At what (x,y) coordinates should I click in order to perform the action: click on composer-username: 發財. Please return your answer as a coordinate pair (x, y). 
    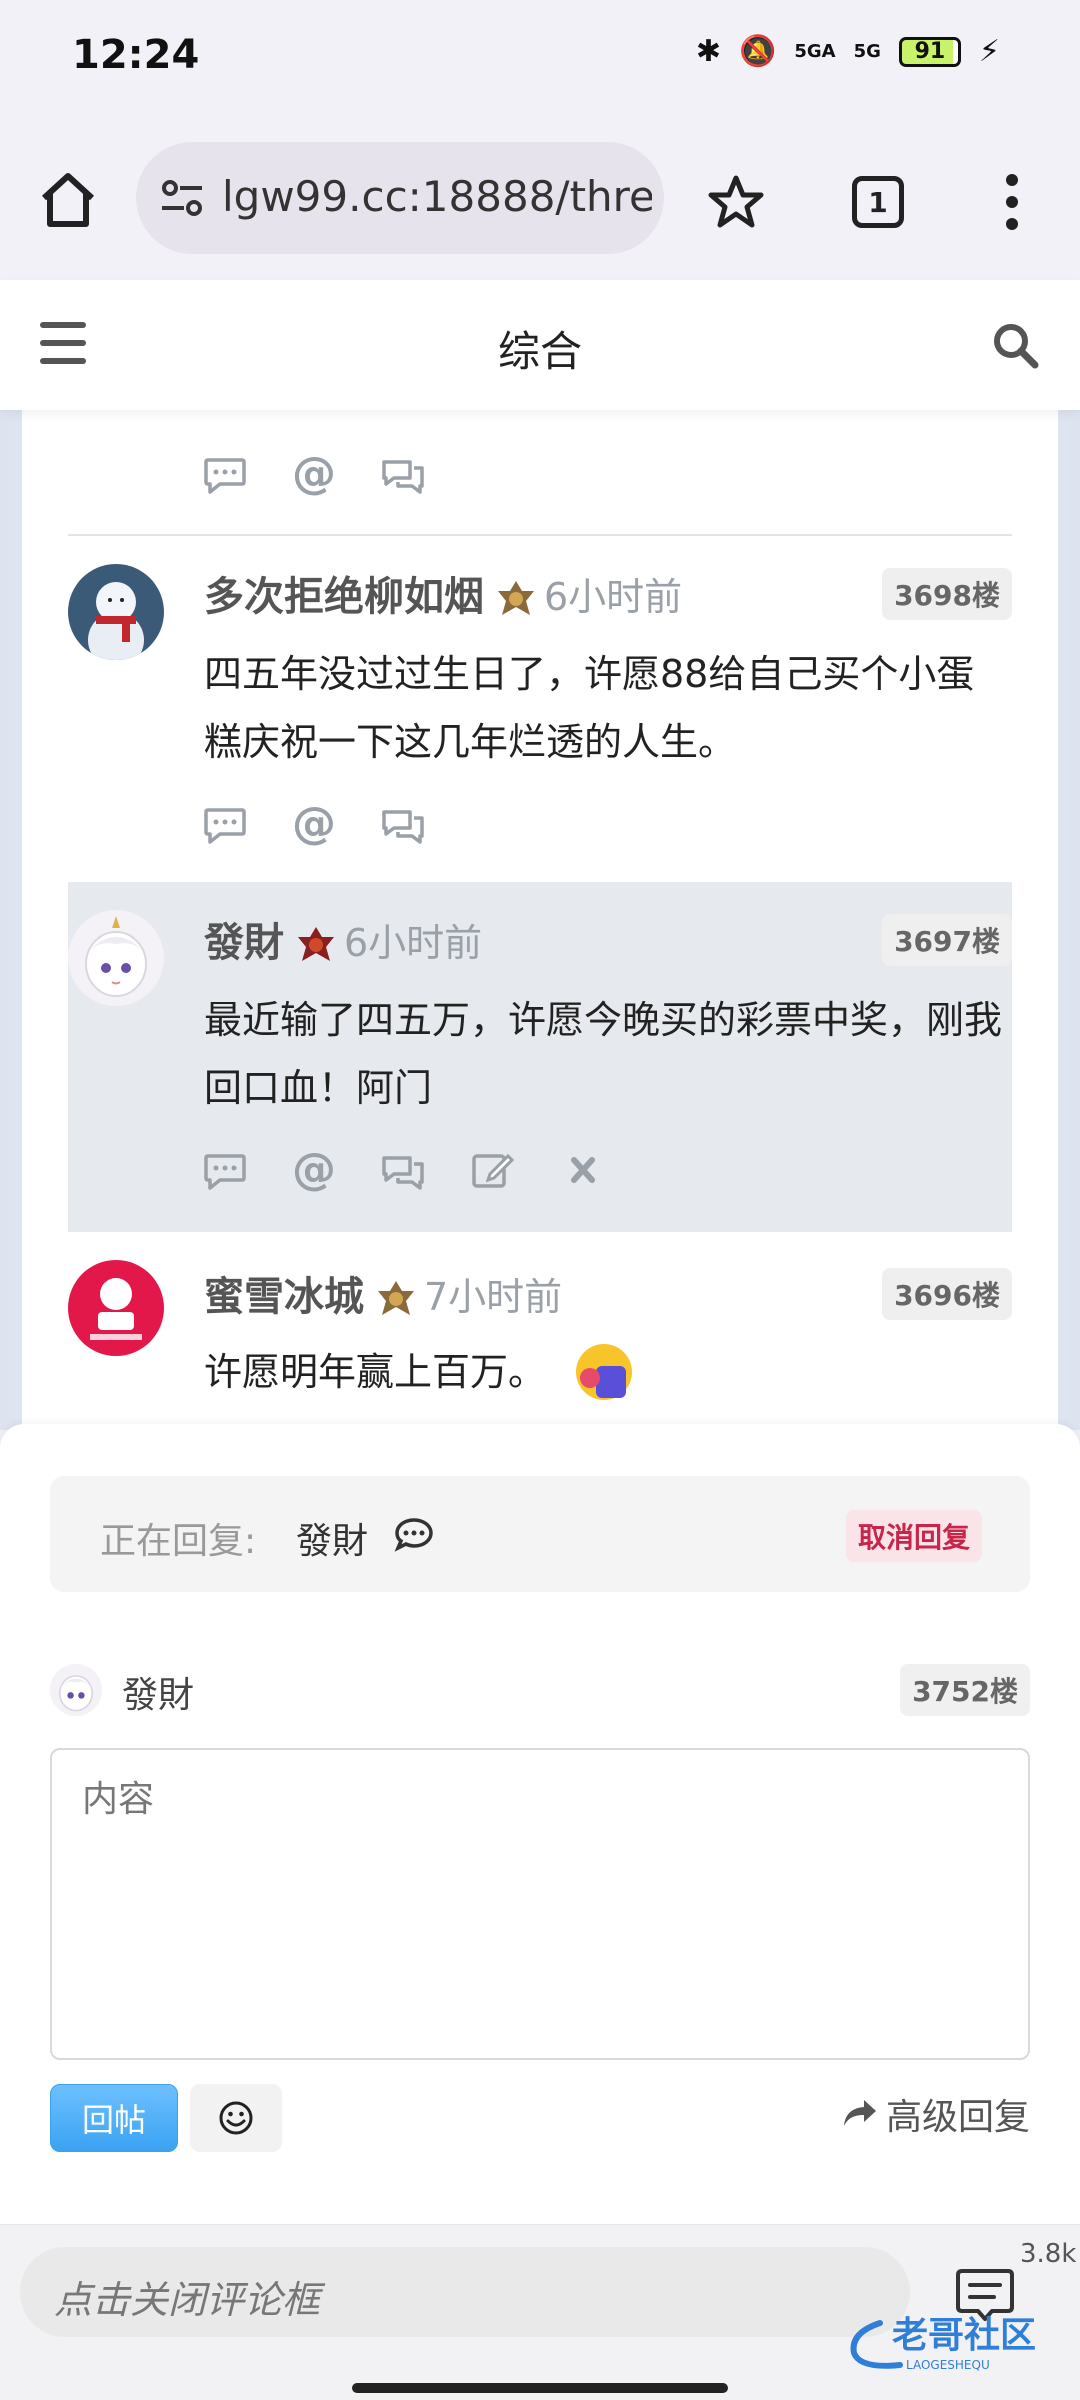
    Looking at the image, I should click on (158, 1695).